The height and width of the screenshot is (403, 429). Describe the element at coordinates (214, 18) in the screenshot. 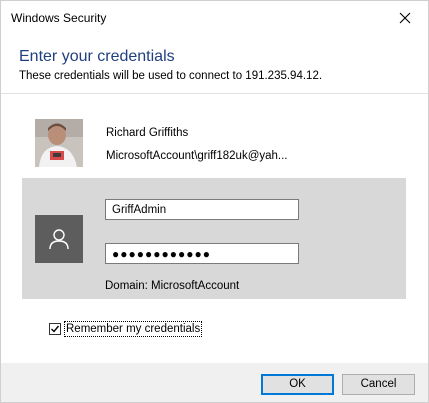

I see `title-bar: Windows Security` at that location.